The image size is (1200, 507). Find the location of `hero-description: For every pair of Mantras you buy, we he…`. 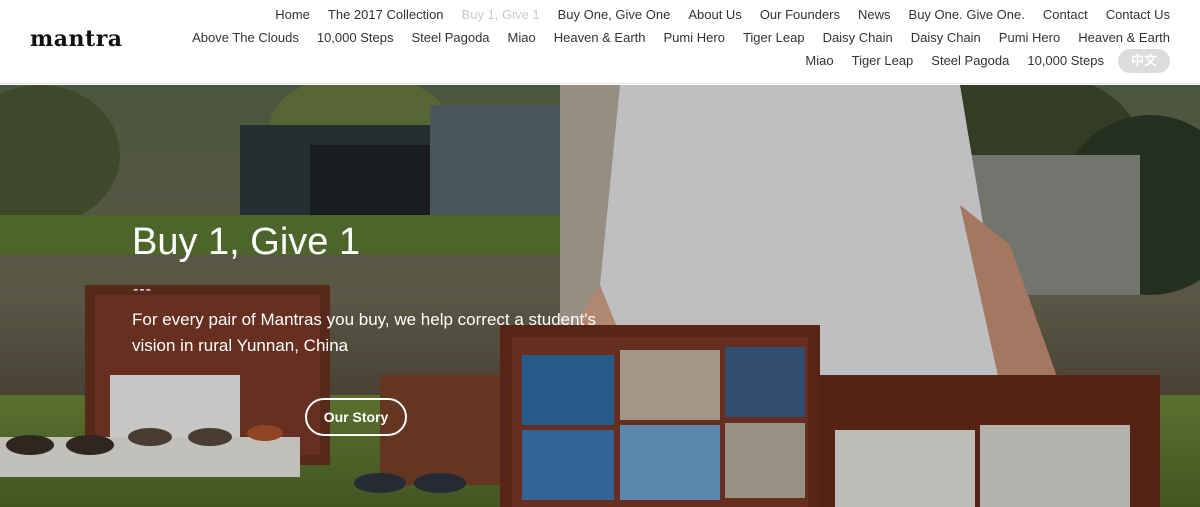

hero-description: For every pair of Mantras you buy, we he… is located at coordinates (364, 332).